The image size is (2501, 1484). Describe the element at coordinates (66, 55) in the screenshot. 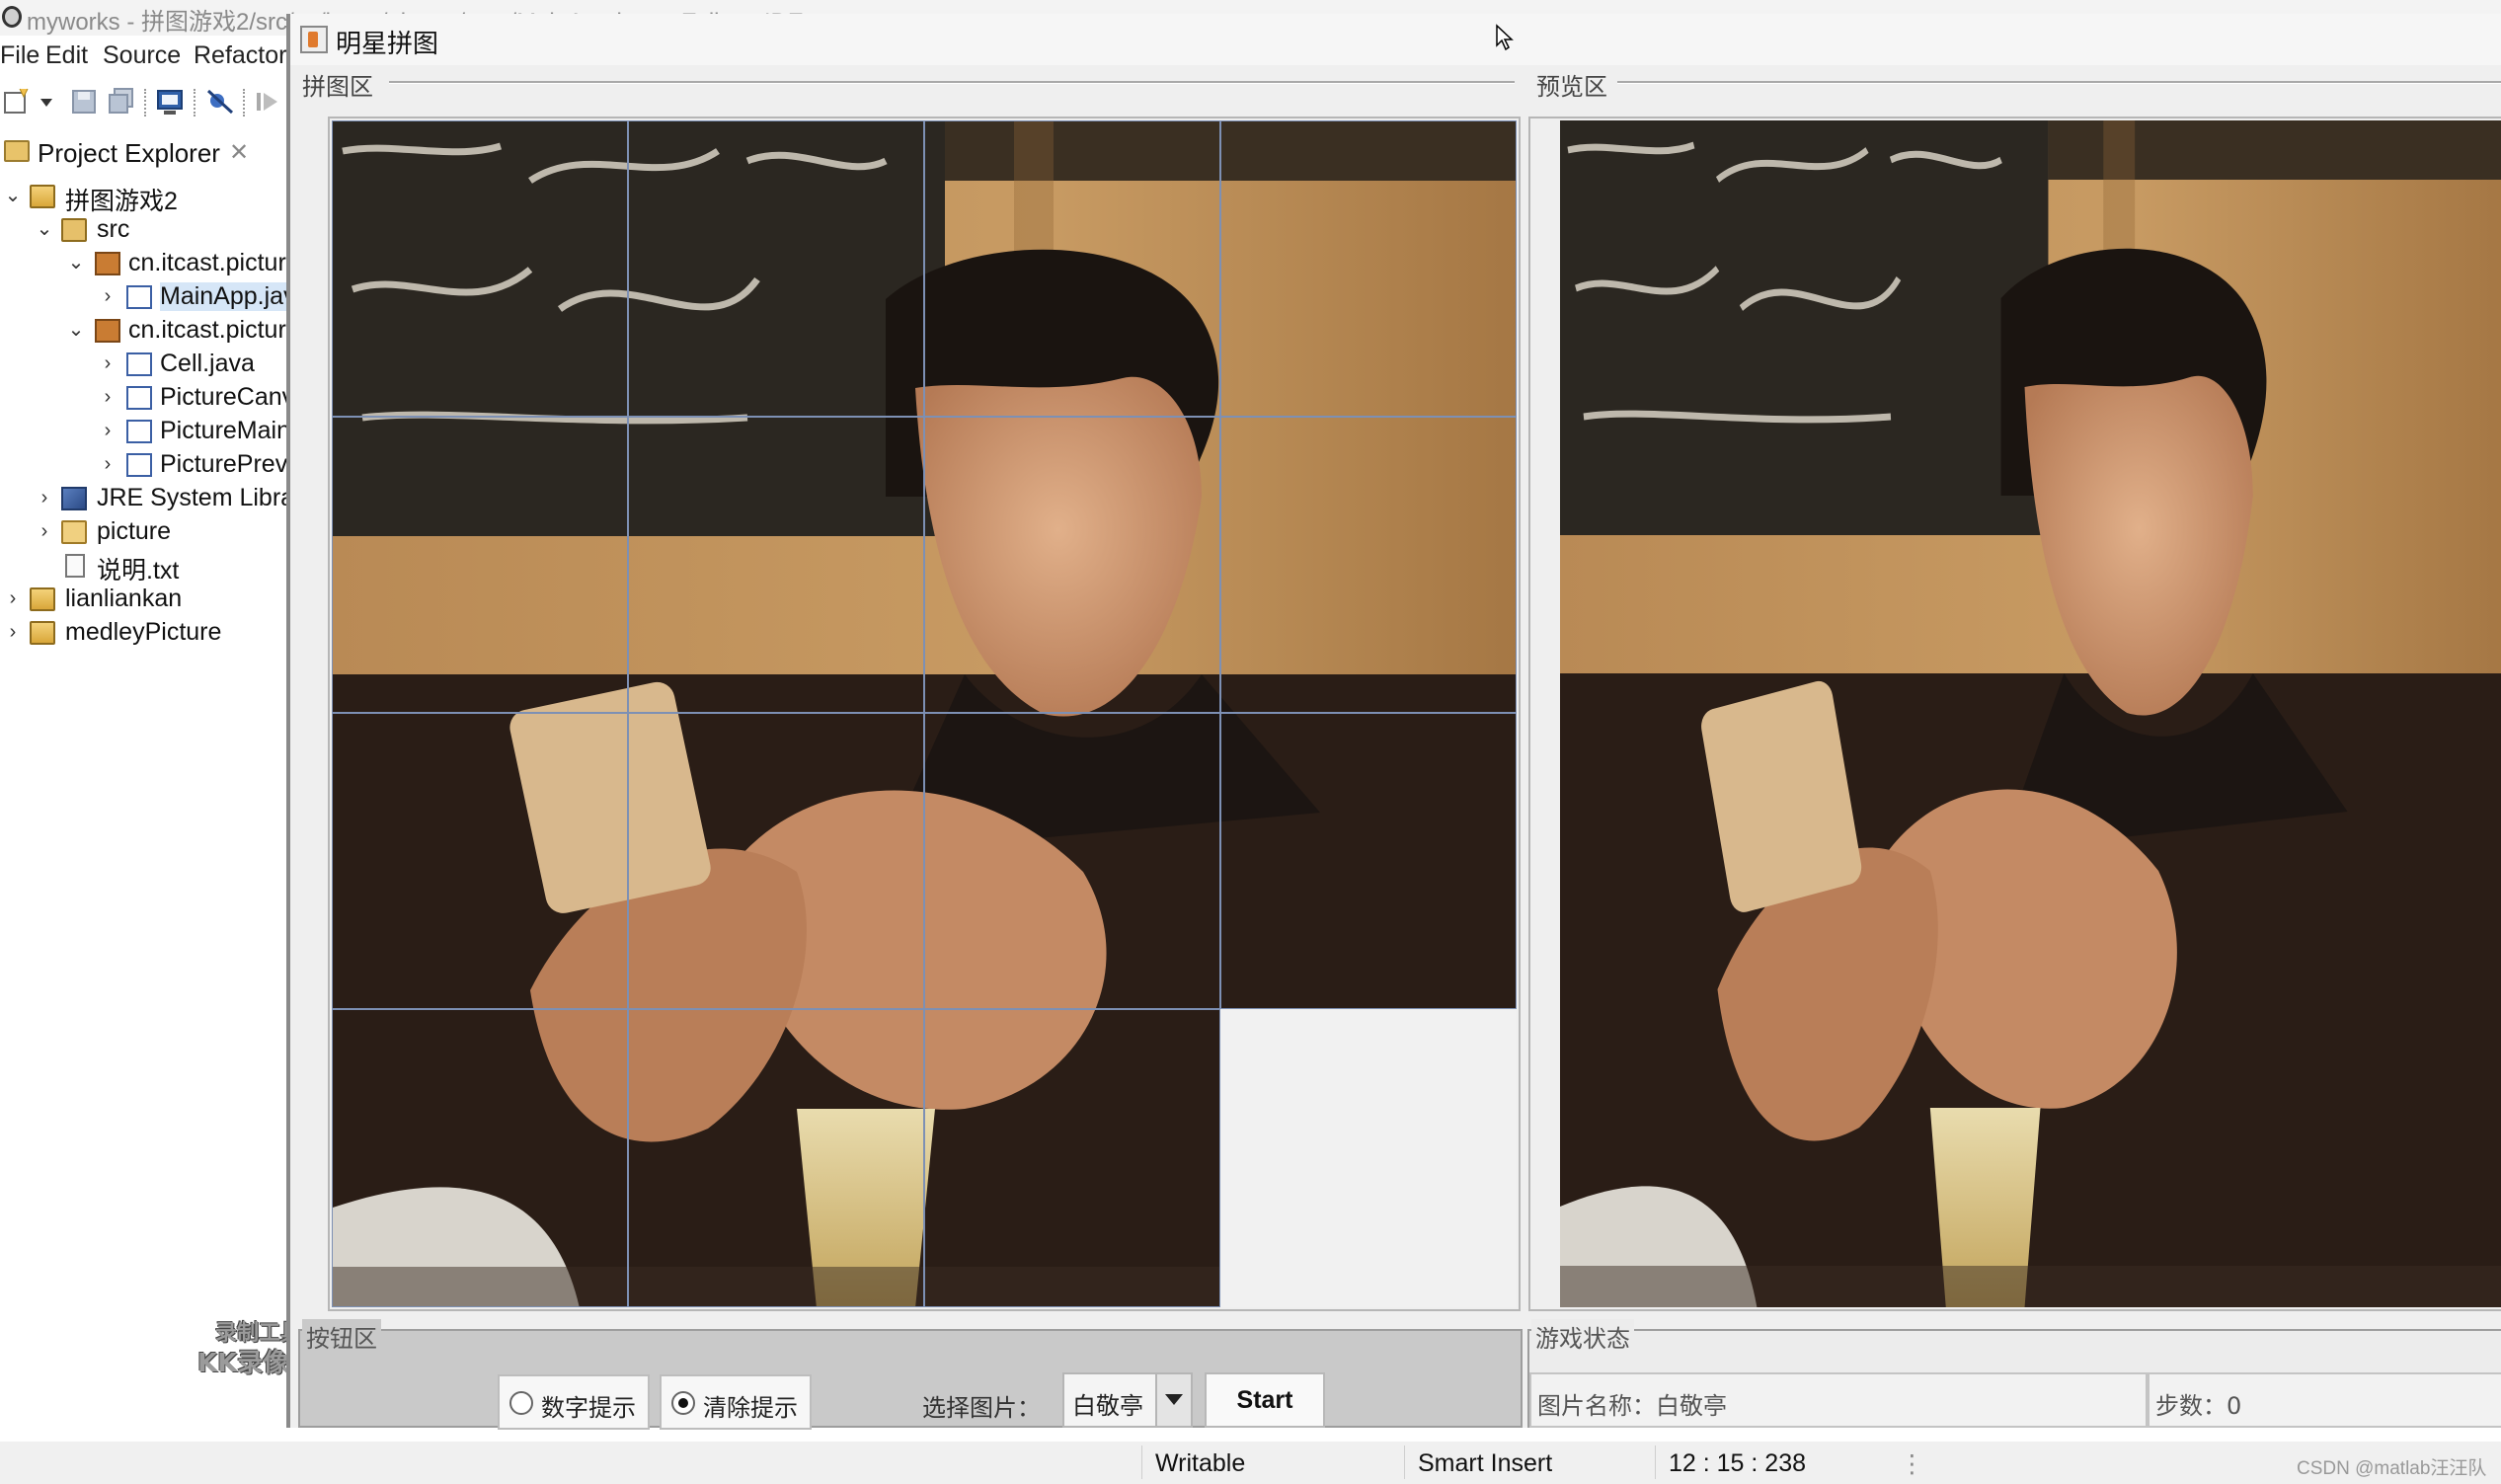

I see `menu-edit: Edit` at that location.